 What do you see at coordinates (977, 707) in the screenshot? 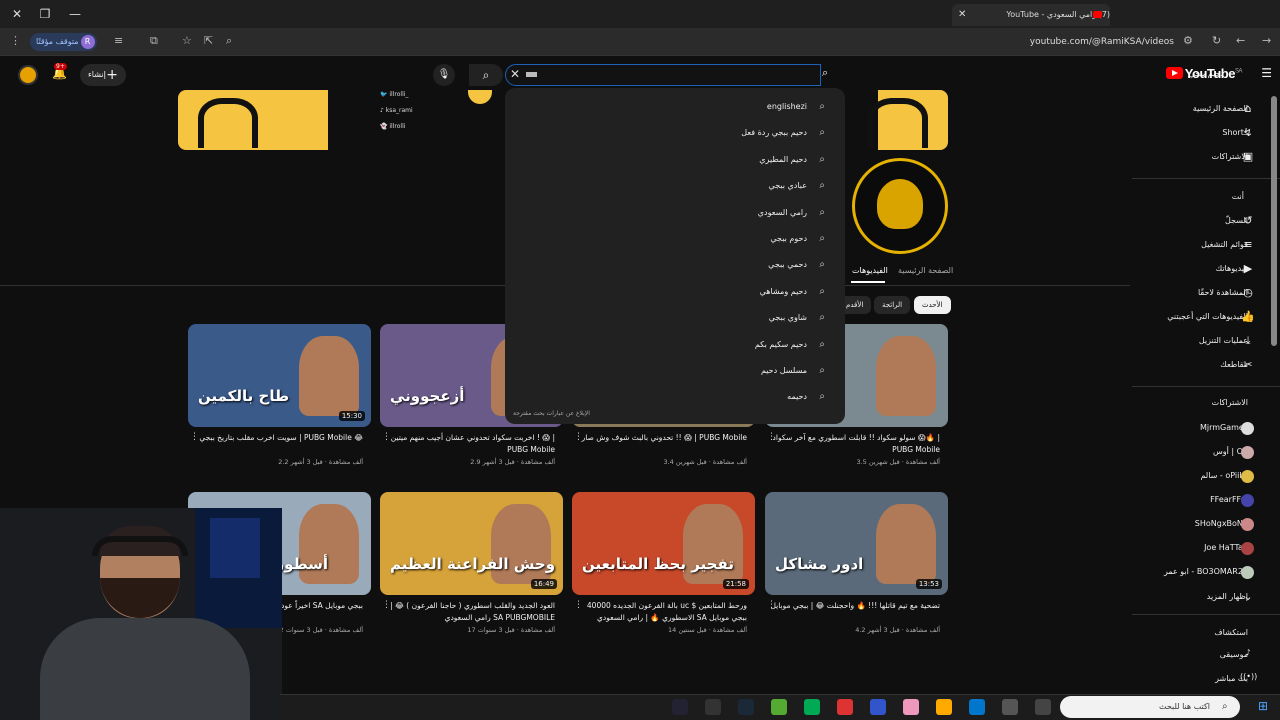
I see `edge-icon` at bounding box center [977, 707].